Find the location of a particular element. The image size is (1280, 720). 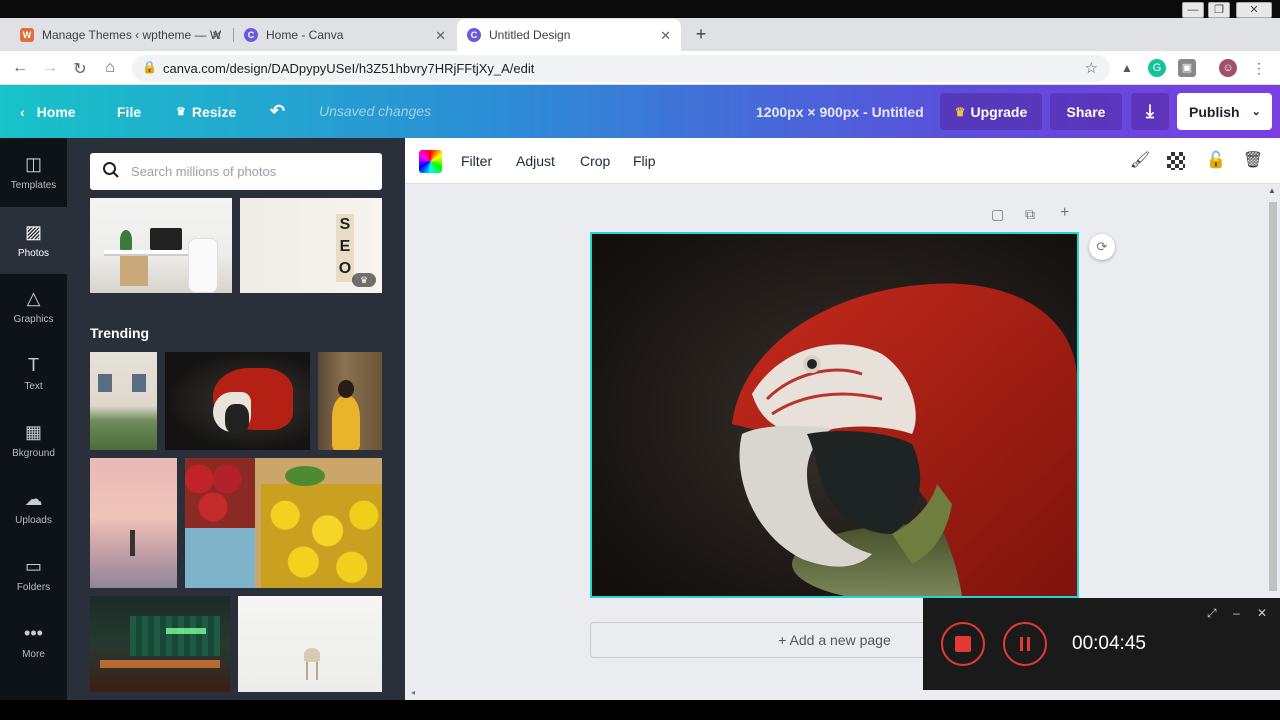

horizontal-scrollbar: ◂ is located at coordinates (664, 694).